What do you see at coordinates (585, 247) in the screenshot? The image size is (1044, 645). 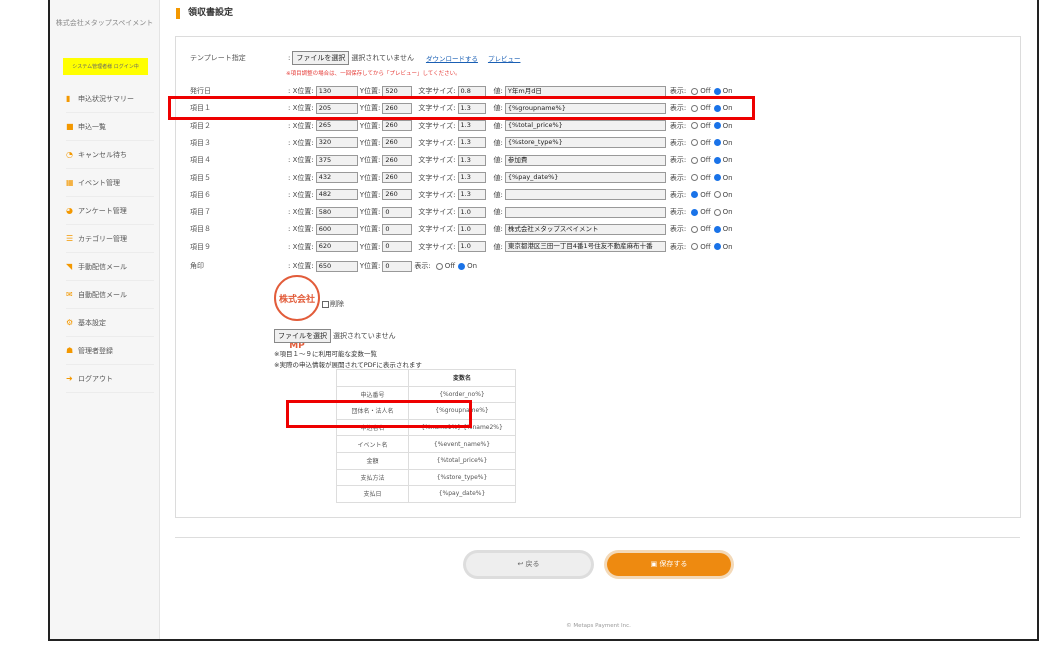 I see `value-input: 東京都港区三田一丁目4番1号住友不動産麻布十番` at bounding box center [585, 247].